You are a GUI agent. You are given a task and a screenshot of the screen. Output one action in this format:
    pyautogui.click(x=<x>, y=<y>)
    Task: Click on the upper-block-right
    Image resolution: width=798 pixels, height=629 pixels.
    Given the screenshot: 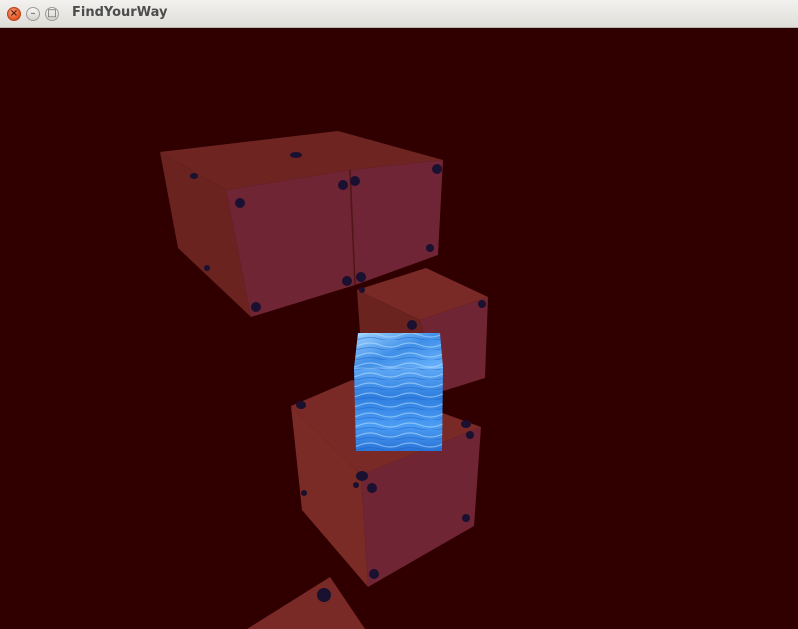 What is the action you would take?
    pyautogui.click(x=396, y=222)
    